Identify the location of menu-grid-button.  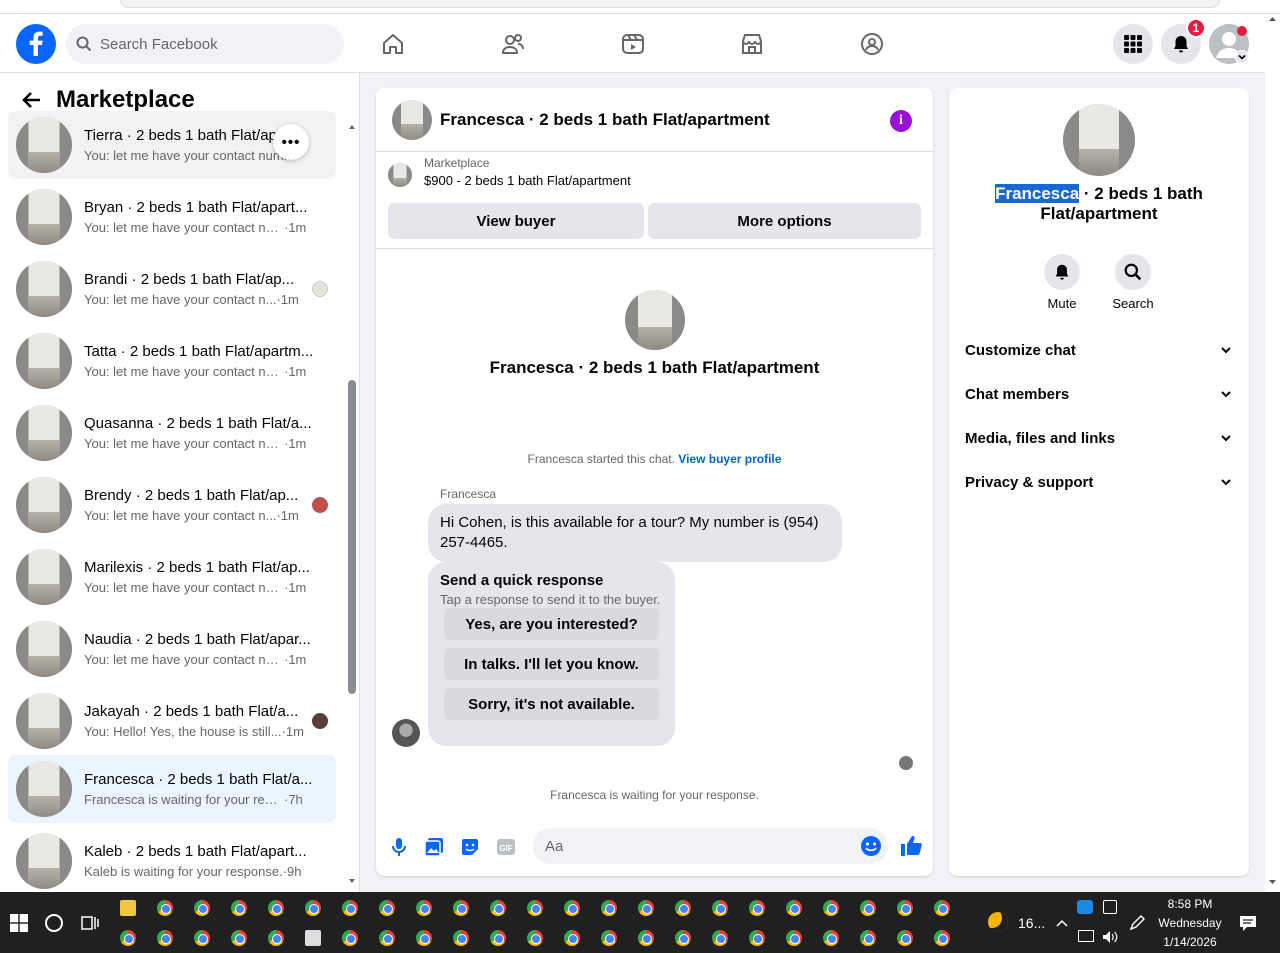
(1133, 44).